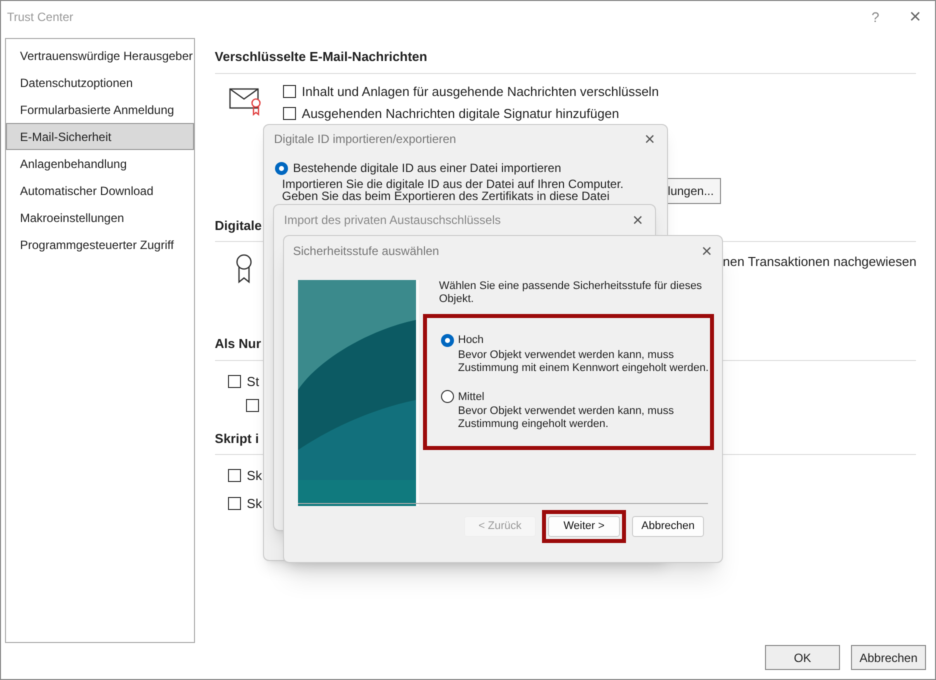  I want to click on description-text: Bevor Objekt verwendet werden kann, muss Zustimmung eingeholt werden., so click(566, 418).